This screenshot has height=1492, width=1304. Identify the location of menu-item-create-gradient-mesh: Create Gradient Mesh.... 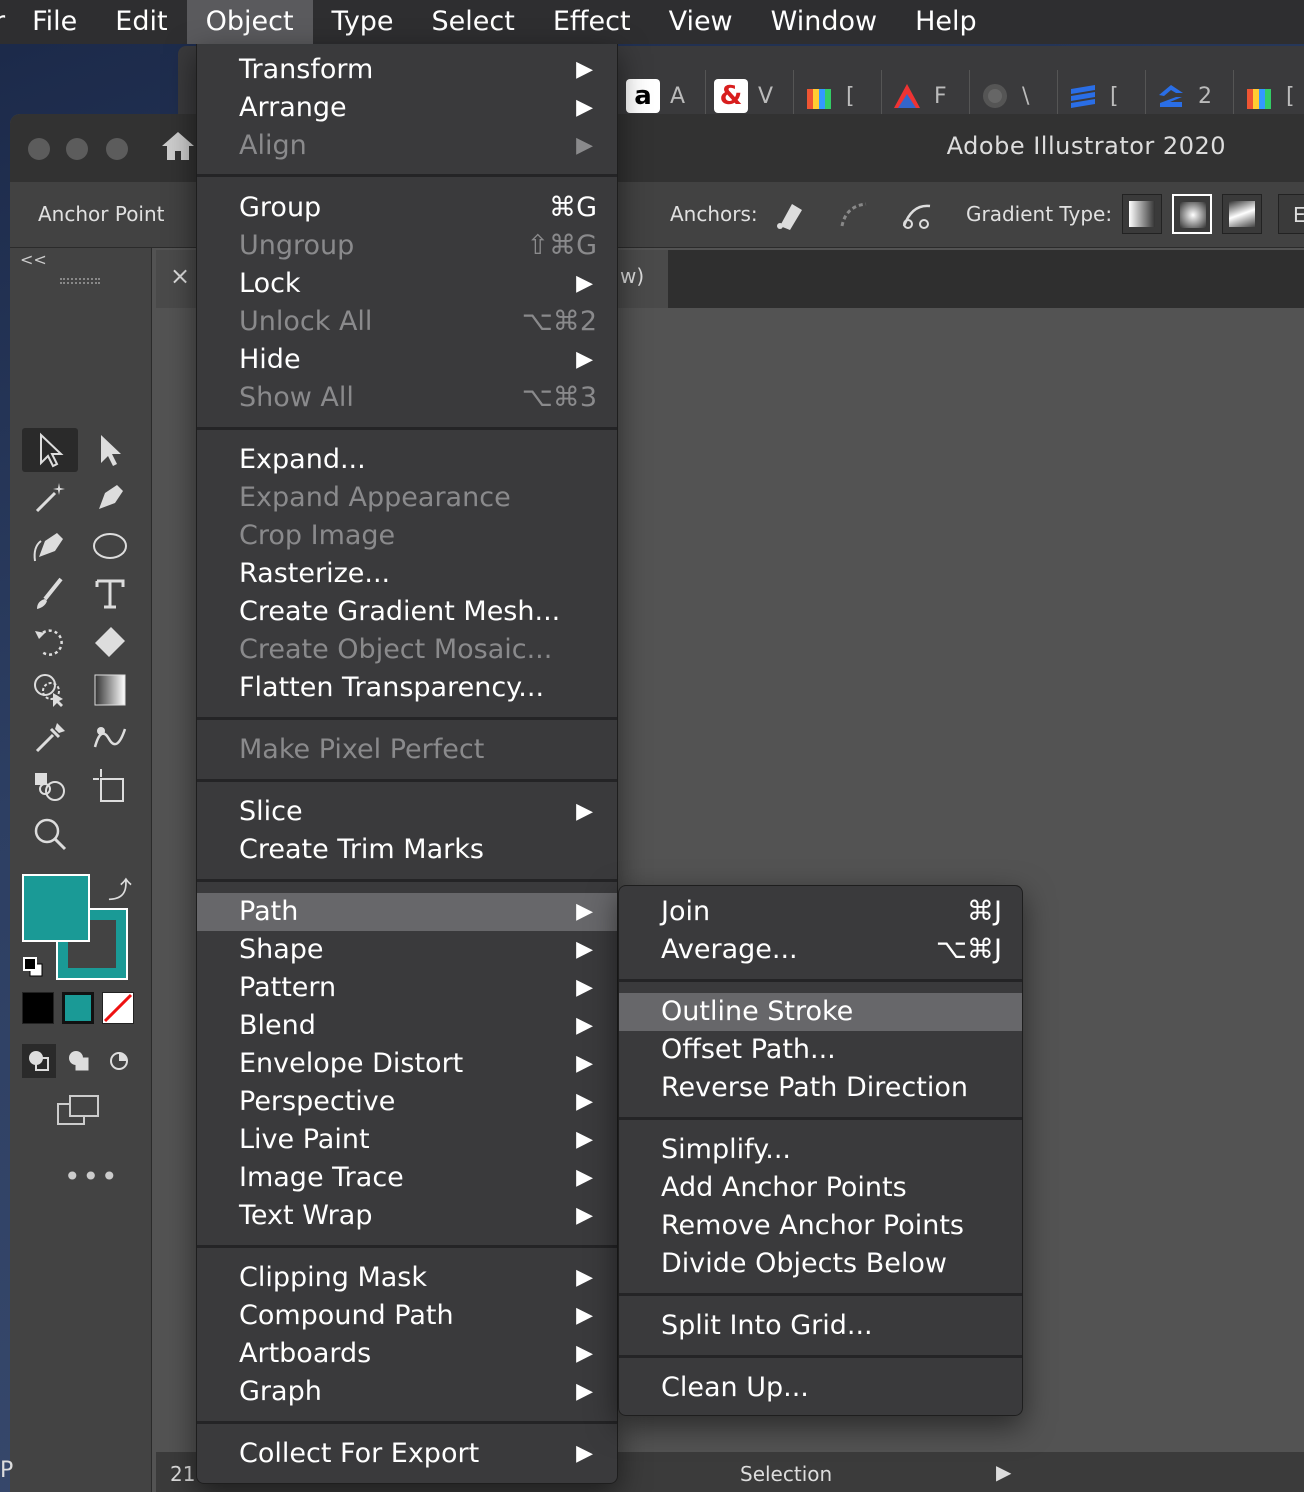
(407, 612).